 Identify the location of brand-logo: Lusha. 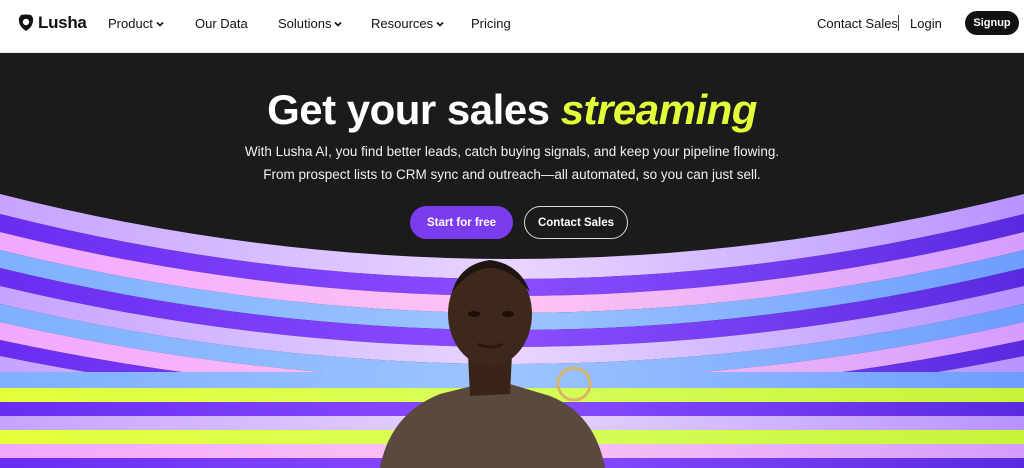
(52, 23).